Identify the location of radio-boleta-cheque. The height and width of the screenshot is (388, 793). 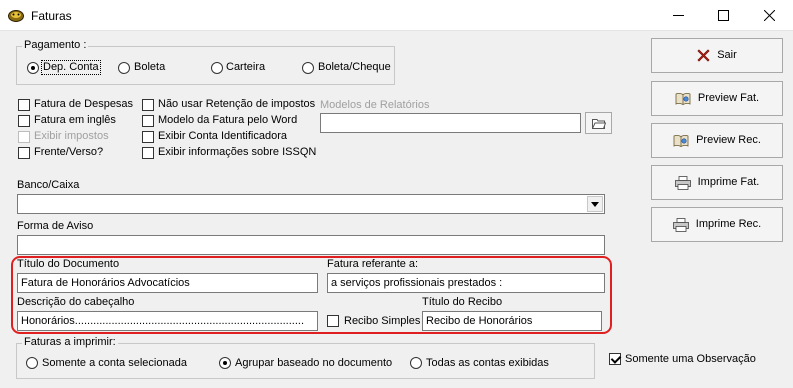
(308, 68).